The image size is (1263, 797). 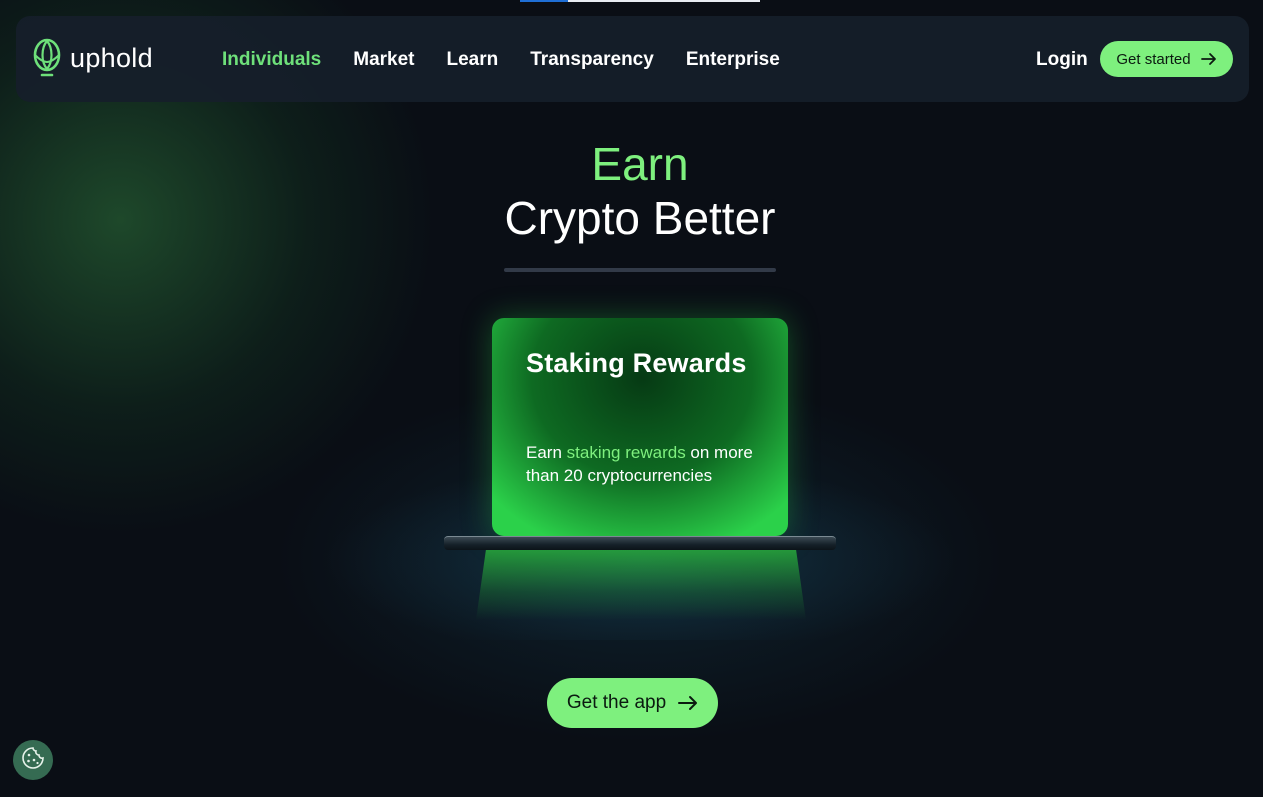 What do you see at coordinates (1062, 60) in the screenshot?
I see `login-link: Login` at bounding box center [1062, 60].